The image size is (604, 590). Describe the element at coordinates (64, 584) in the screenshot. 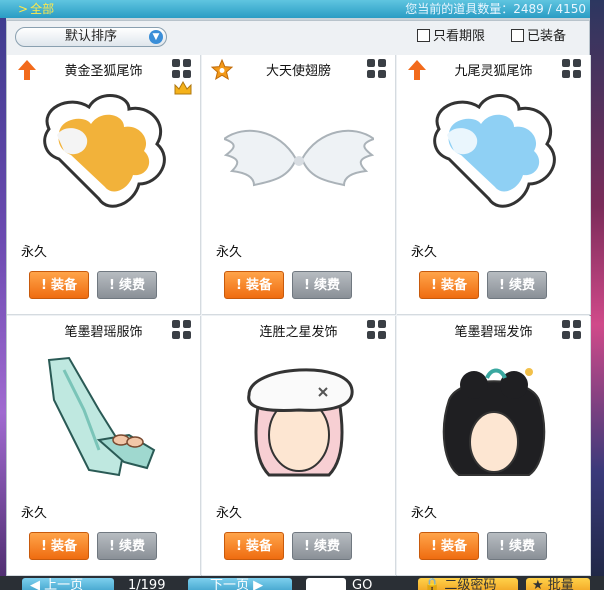

I see `prev-page-label: 上一页` at that location.